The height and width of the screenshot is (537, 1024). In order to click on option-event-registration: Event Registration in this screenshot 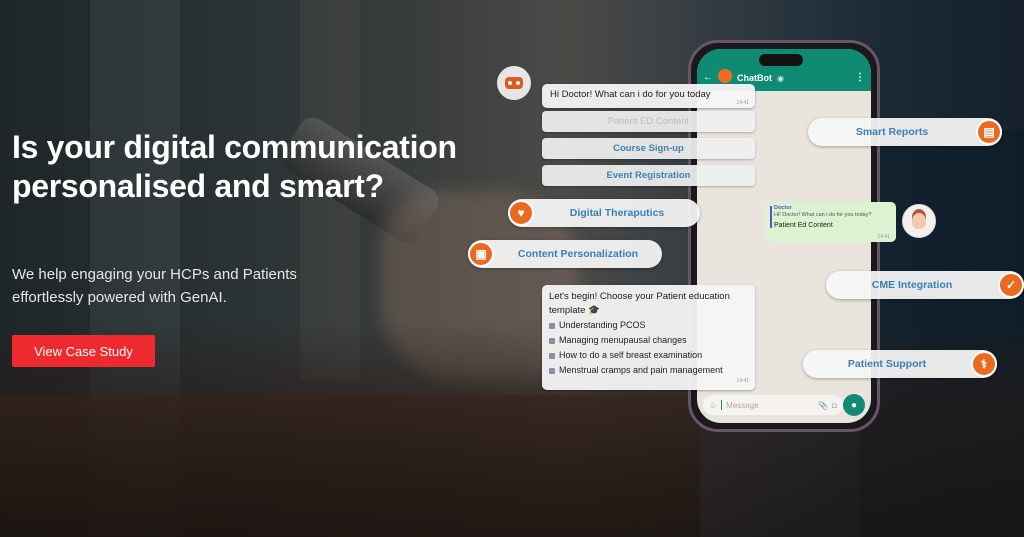, I will do `click(648, 175)`.